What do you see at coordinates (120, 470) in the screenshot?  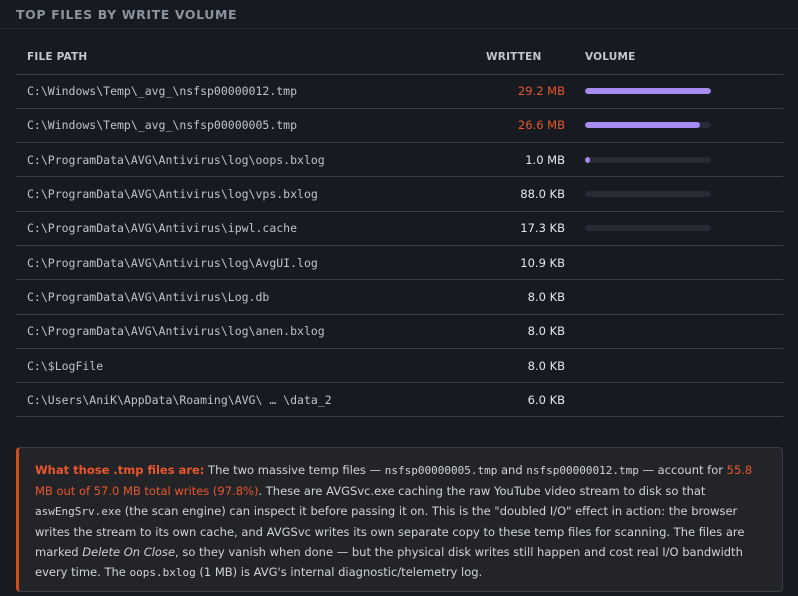 I see `callout-lead: What those .tmp files are:` at bounding box center [120, 470].